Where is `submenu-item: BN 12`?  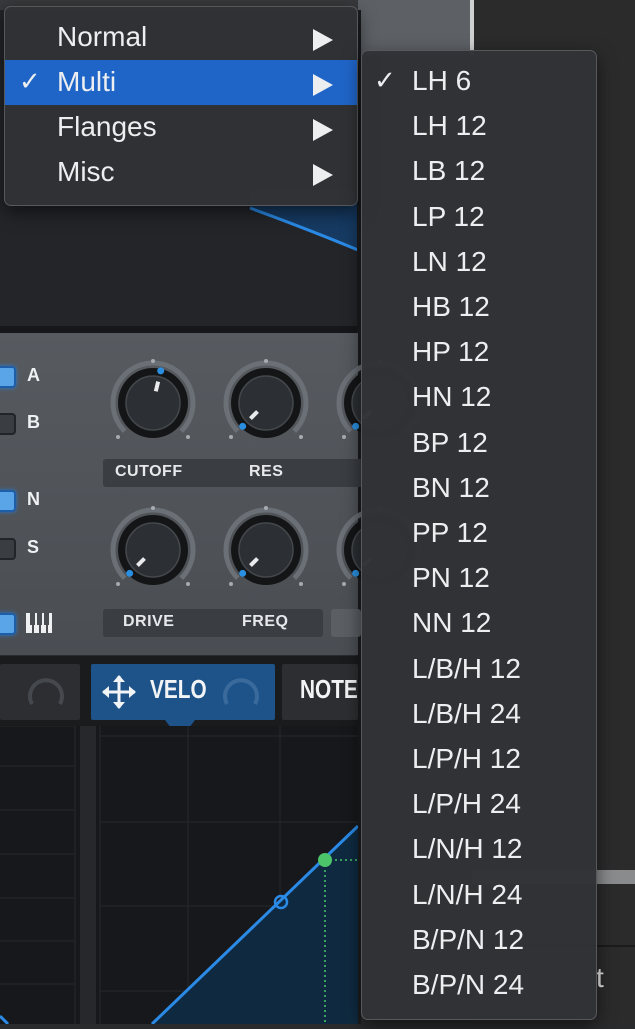
submenu-item: BN 12 is located at coordinates (479, 488).